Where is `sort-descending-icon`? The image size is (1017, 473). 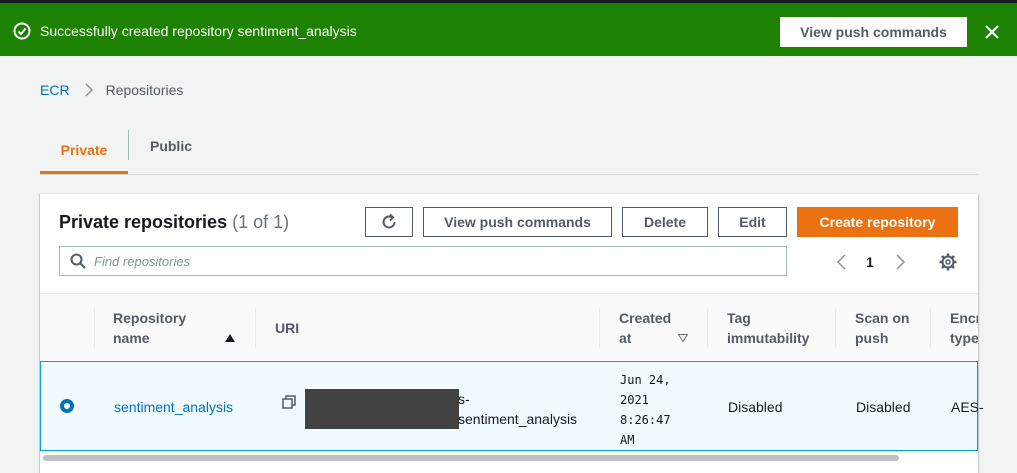
sort-descending-icon is located at coordinates (683, 338).